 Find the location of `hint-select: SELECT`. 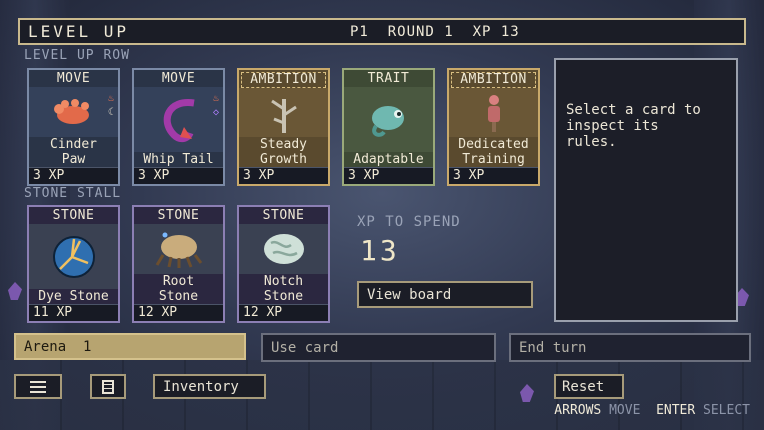

hint-select: SELECT is located at coordinates (726, 410).